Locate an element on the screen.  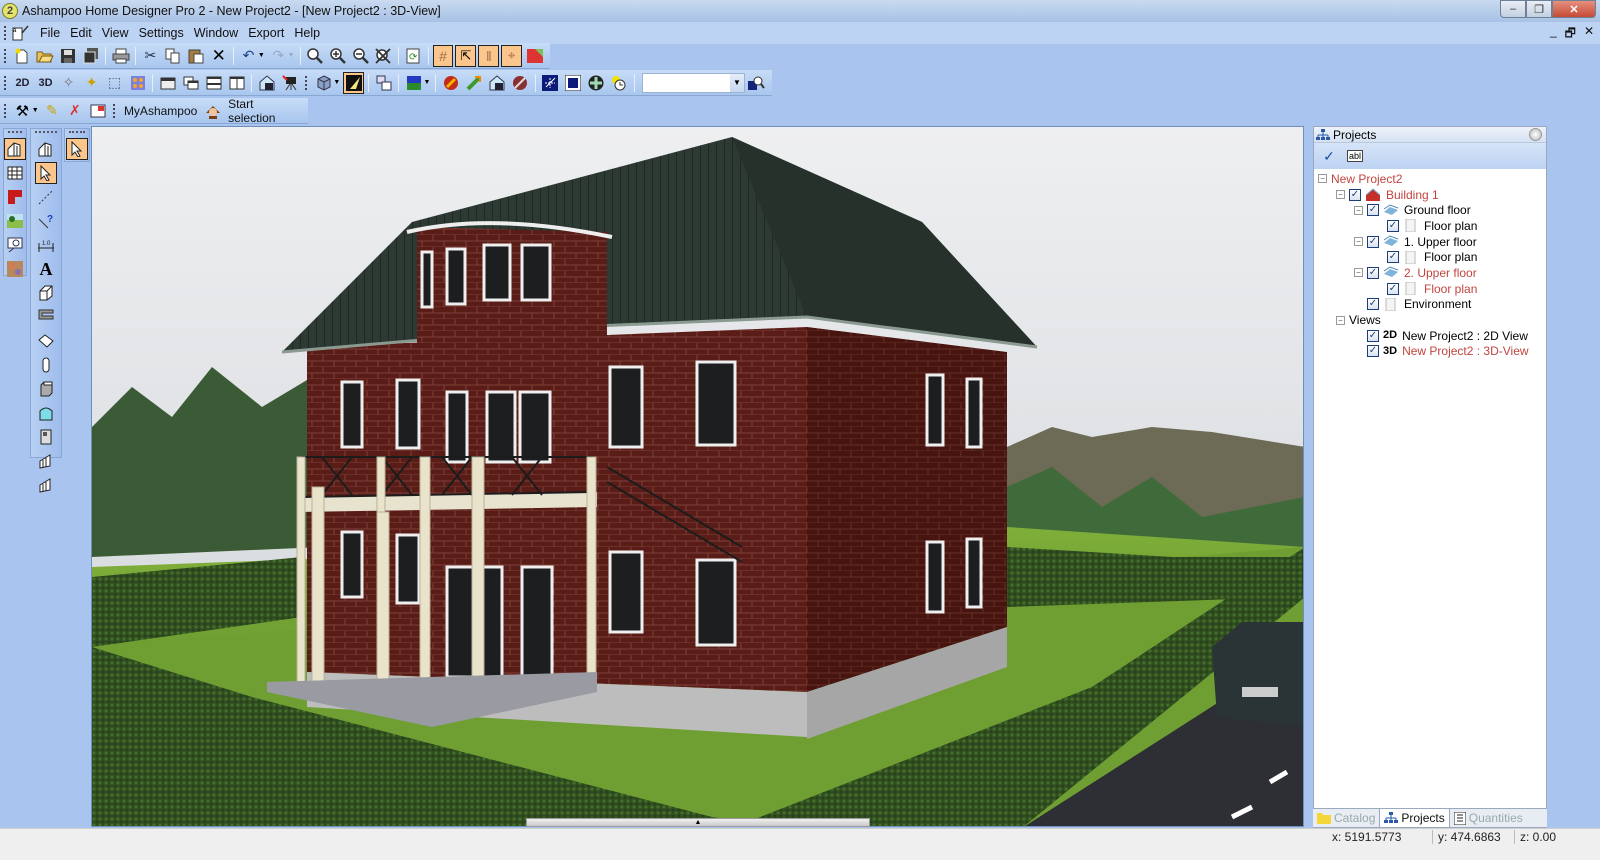
menu-export: Export is located at coordinates (266, 33).